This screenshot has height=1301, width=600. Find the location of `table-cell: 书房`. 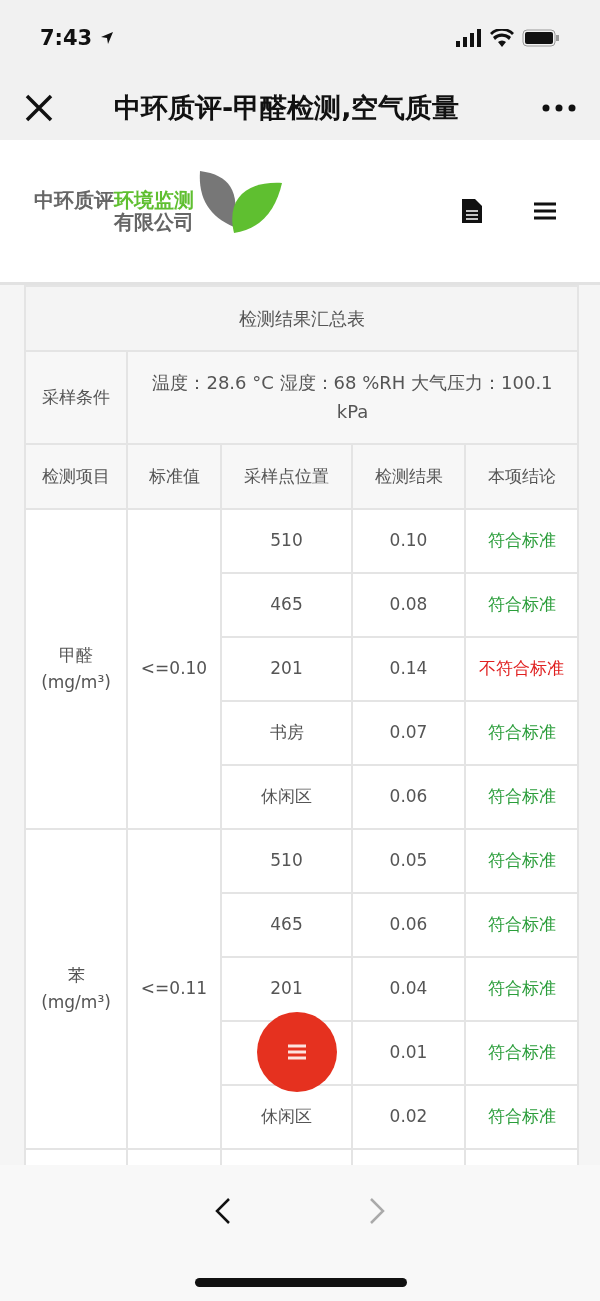

table-cell: 书房 is located at coordinates (286, 733).